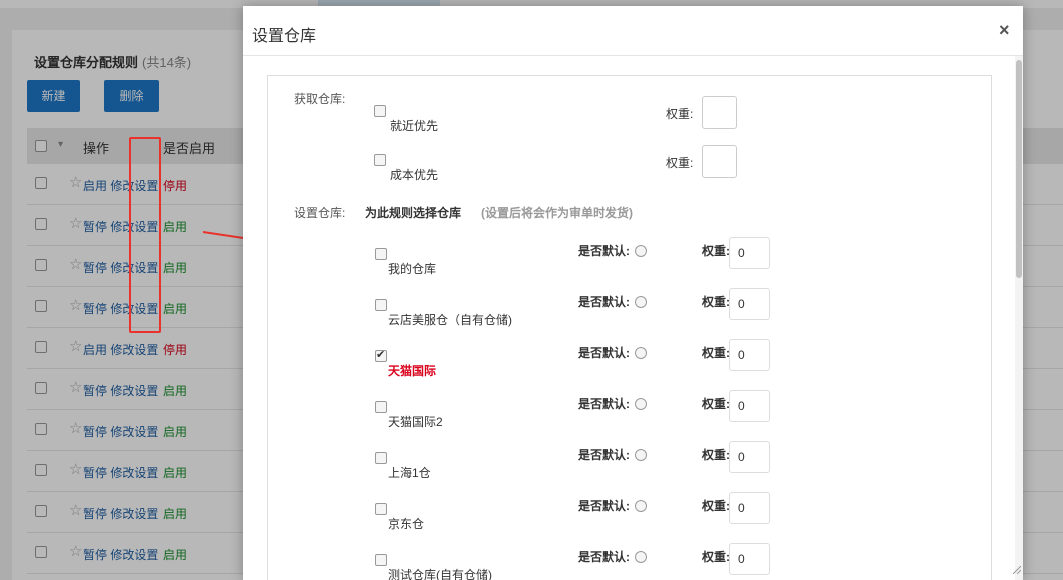 The image size is (1063, 580). I want to click on warehouse-name: 测试仓库(自有仓储), so click(440, 574).